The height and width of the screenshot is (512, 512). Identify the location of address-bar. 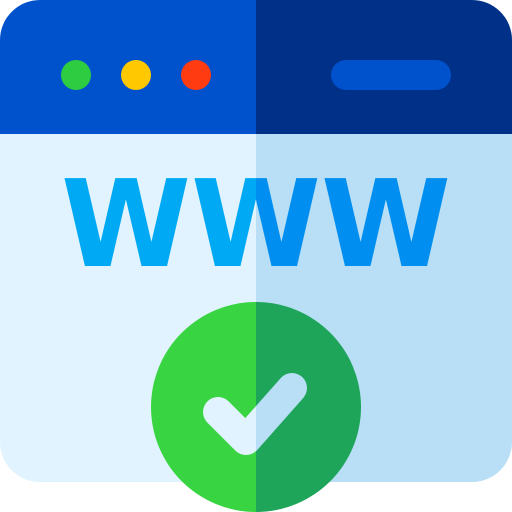
(391, 75).